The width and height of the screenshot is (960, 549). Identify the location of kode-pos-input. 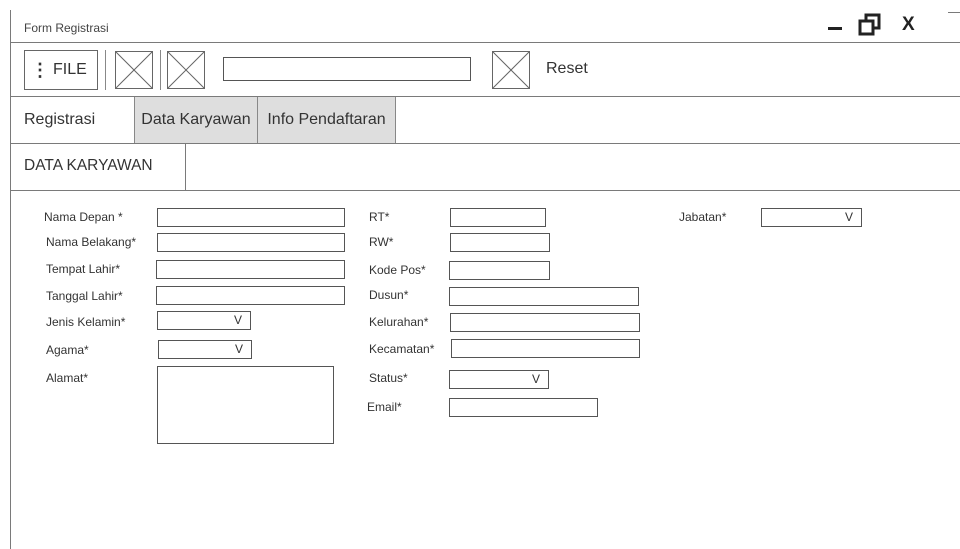
(499, 270).